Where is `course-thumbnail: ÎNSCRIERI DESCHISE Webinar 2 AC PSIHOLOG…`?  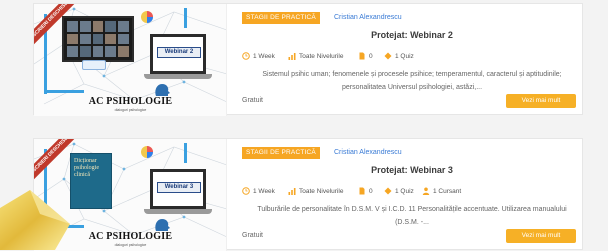
course-thumbnail: ÎNSCRIERI DESCHISE Webinar 2 AC PSIHOLOG… is located at coordinates (130, 60).